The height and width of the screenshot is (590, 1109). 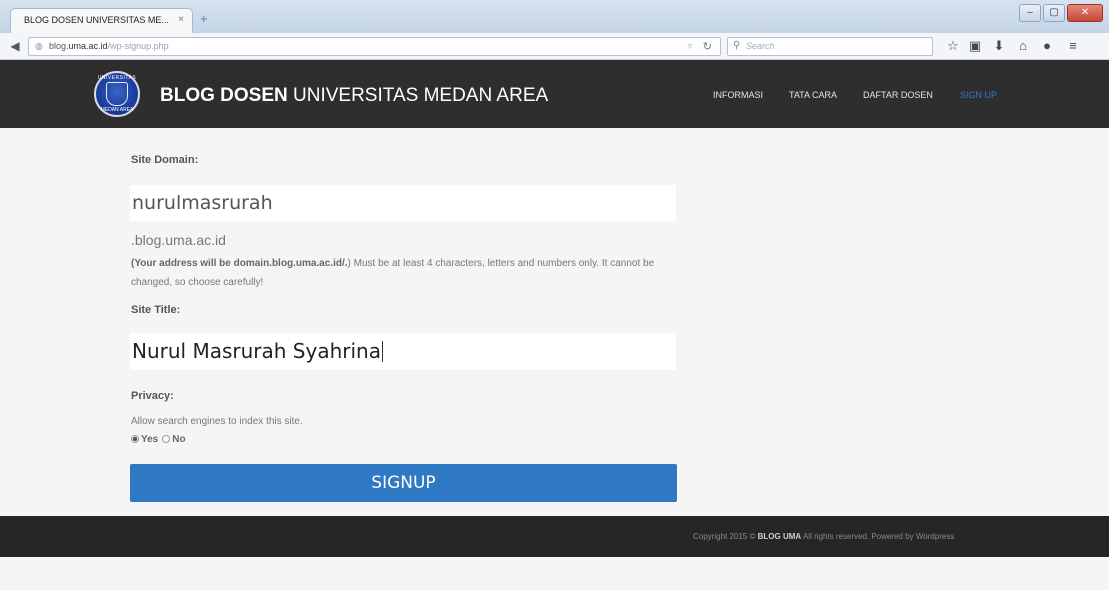 What do you see at coordinates (760, 46) in the screenshot?
I see `search-placeholder: Search` at bounding box center [760, 46].